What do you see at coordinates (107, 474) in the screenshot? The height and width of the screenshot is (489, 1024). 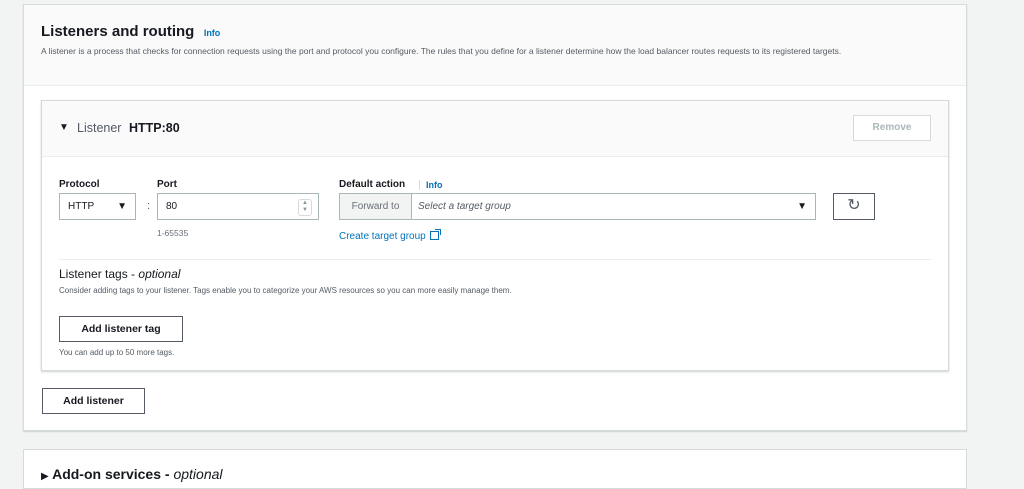 I see `addon-title-text: Add-on services` at bounding box center [107, 474].